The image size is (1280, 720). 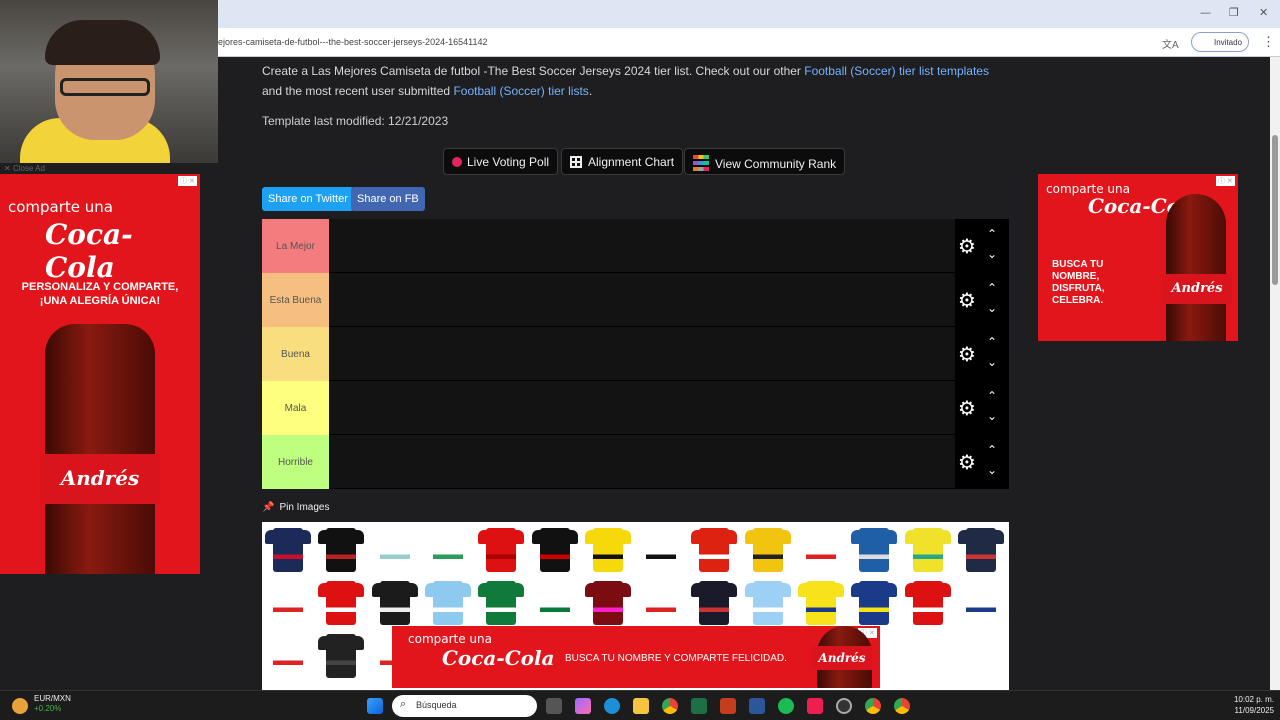 I want to click on taskbar-search: ⌕ Búsqueda, so click(x=464, y=706).